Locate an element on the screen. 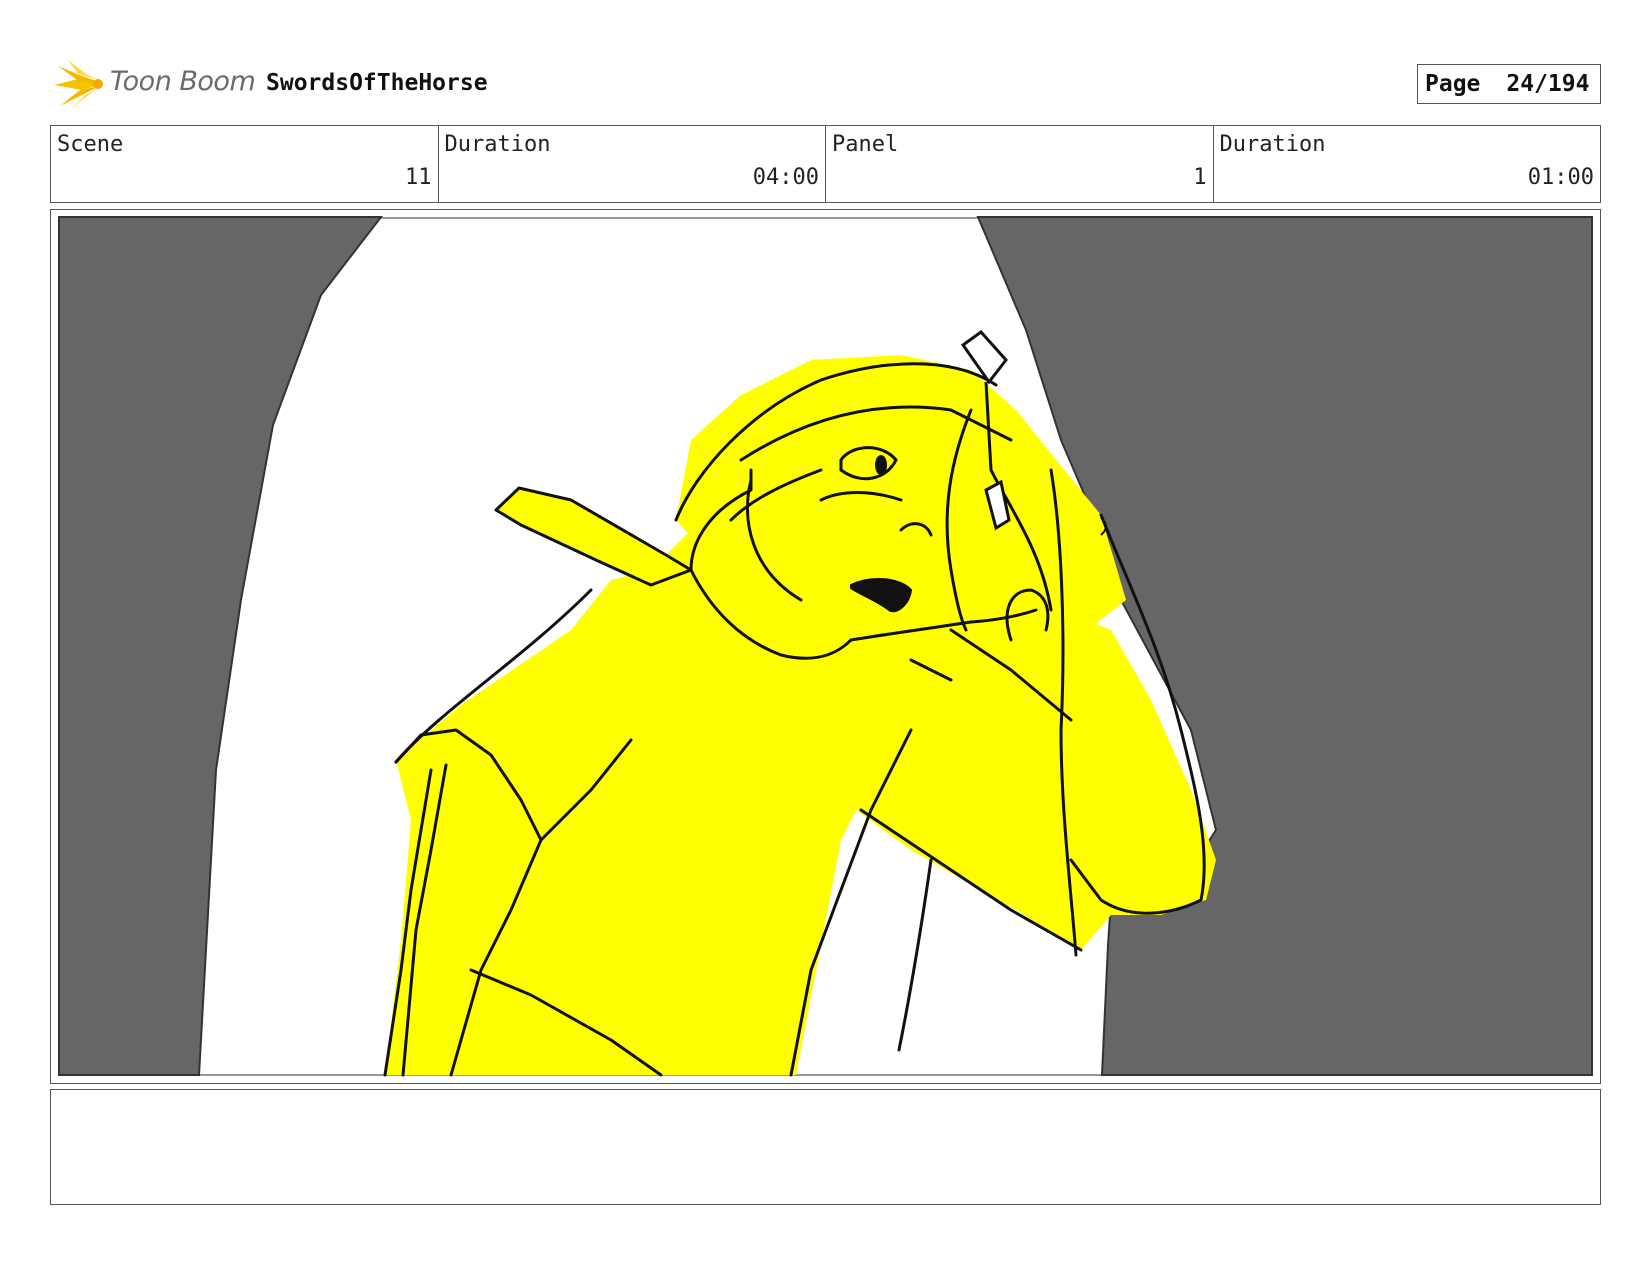 This screenshot has width=1650, height=1275. logo-burst-icon is located at coordinates (78, 85).